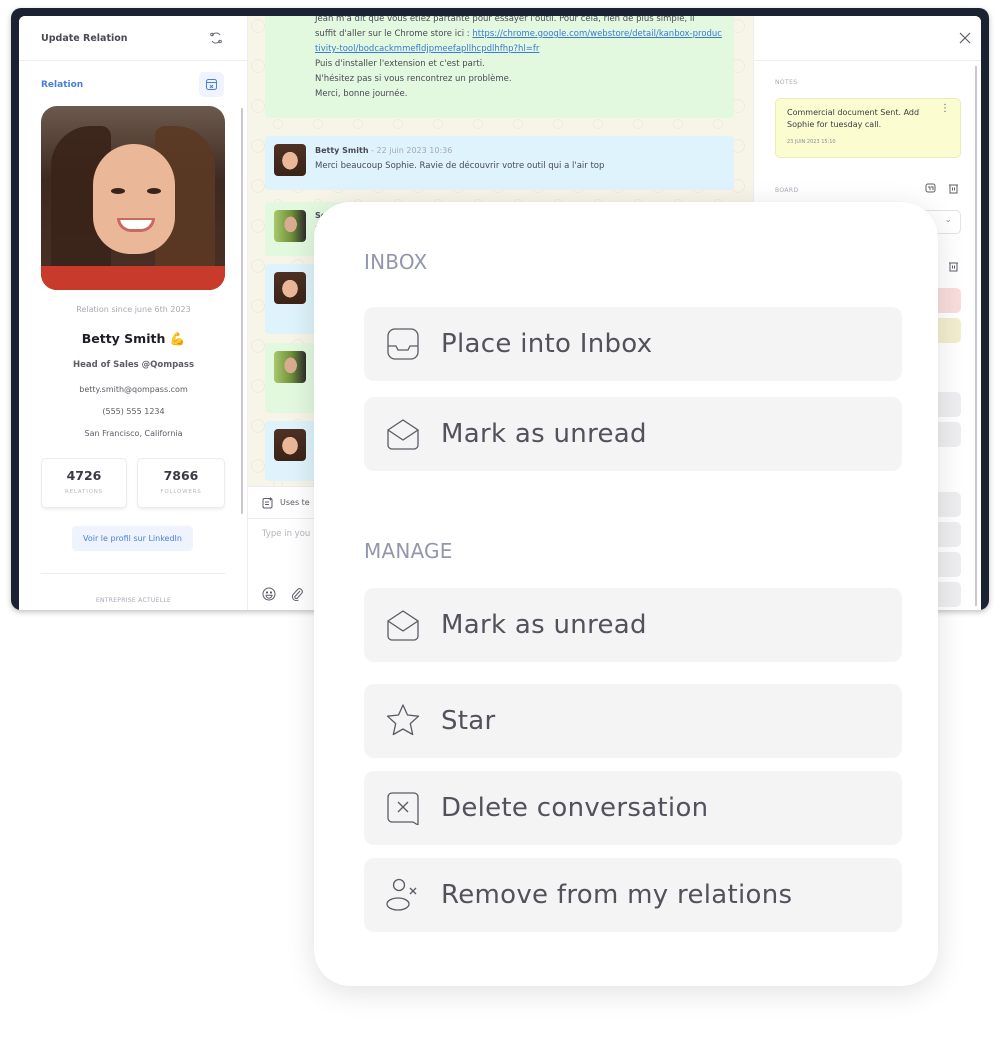 This screenshot has width=1000, height=1045. I want to click on menu-item-label: Place into Inbox, so click(547, 344).